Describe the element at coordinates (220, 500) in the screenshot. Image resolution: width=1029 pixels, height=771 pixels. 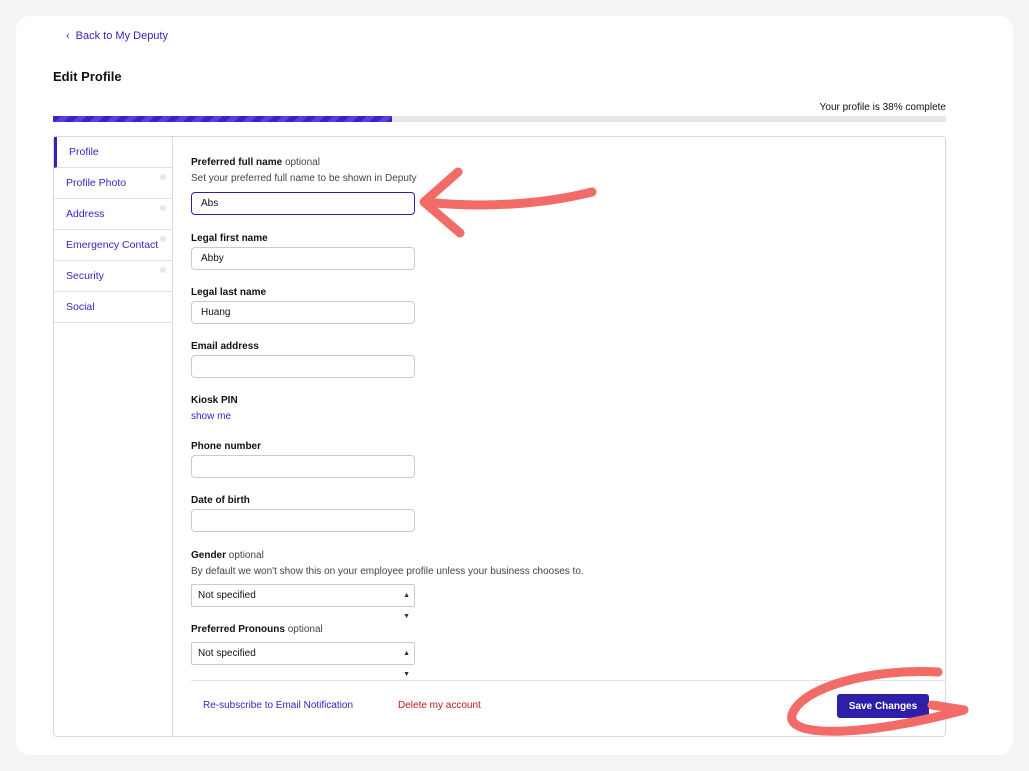
I see `dob-label: Date of birth` at that location.